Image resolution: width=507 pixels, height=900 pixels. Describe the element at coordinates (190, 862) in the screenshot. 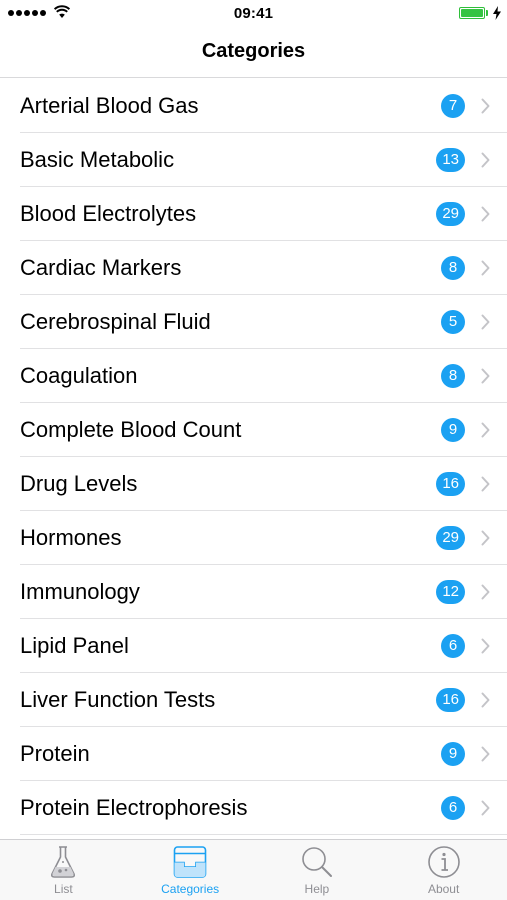

I see `tray-icon` at that location.